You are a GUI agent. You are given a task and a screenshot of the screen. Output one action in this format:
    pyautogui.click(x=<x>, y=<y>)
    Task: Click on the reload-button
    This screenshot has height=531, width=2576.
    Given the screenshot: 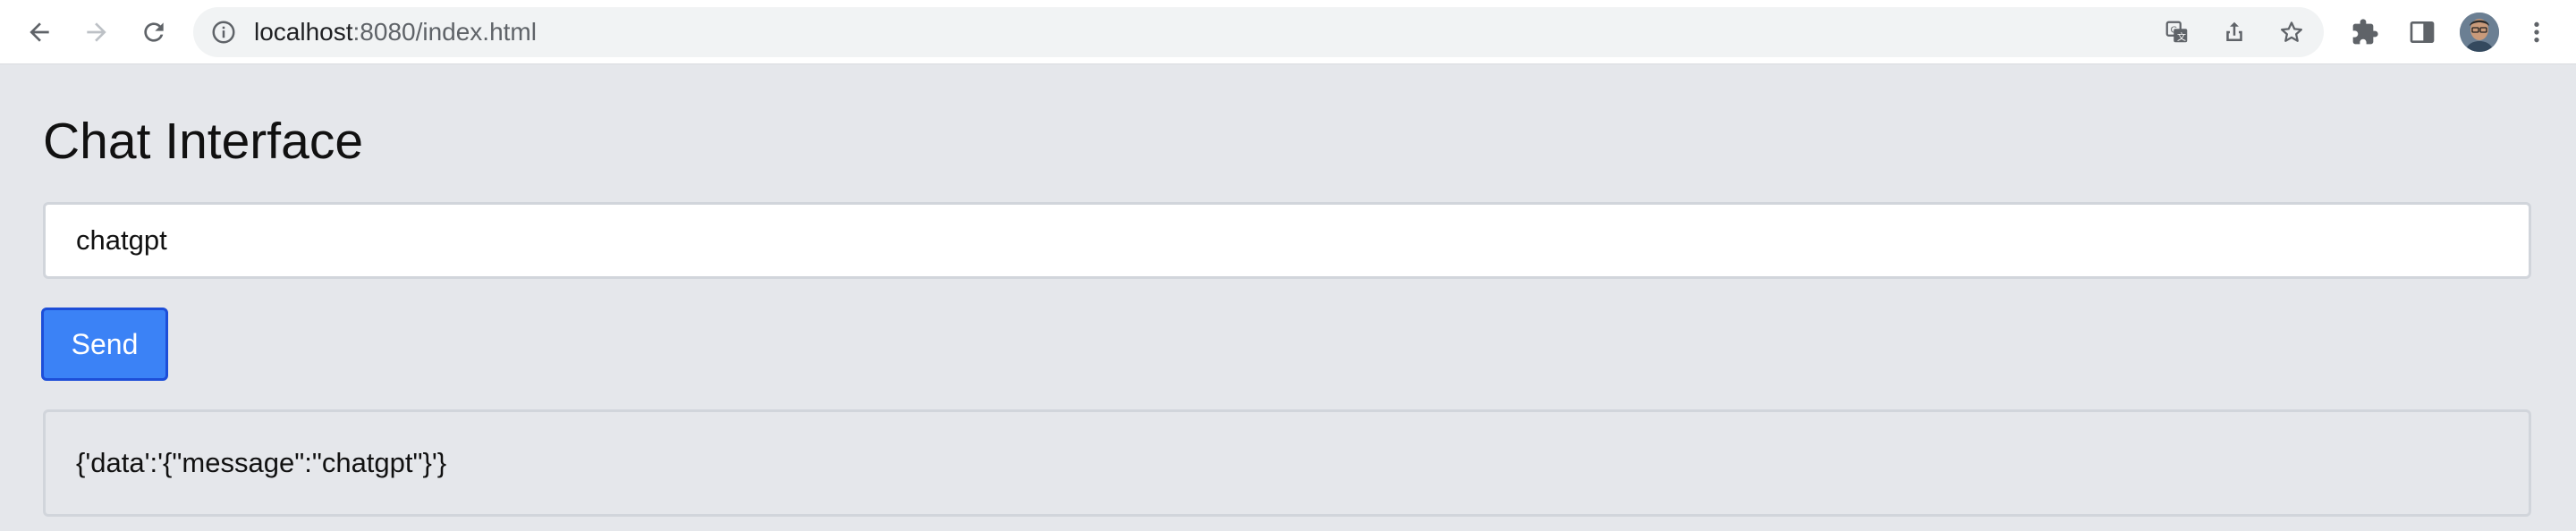 What is the action you would take?
    pyautogui.click(x=153, y=32)
    